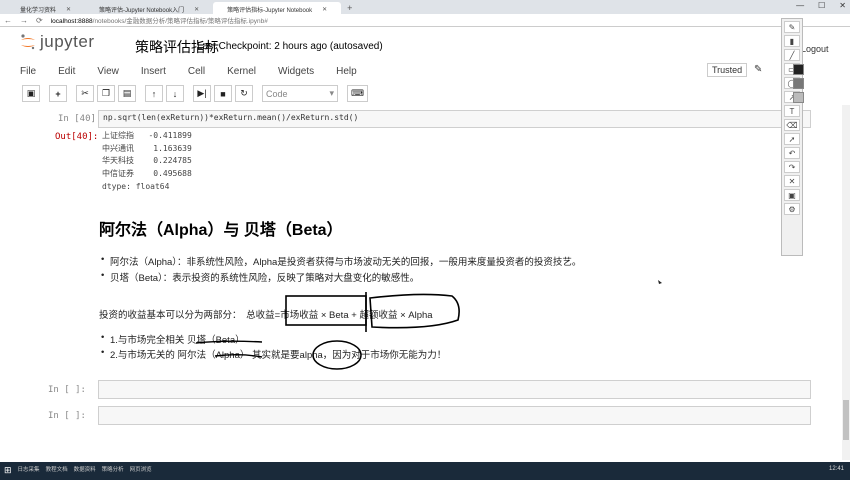  Describe the element at coordinates (842, 5) in the screenshot. I see `close-window-icon: ✕` at that location.